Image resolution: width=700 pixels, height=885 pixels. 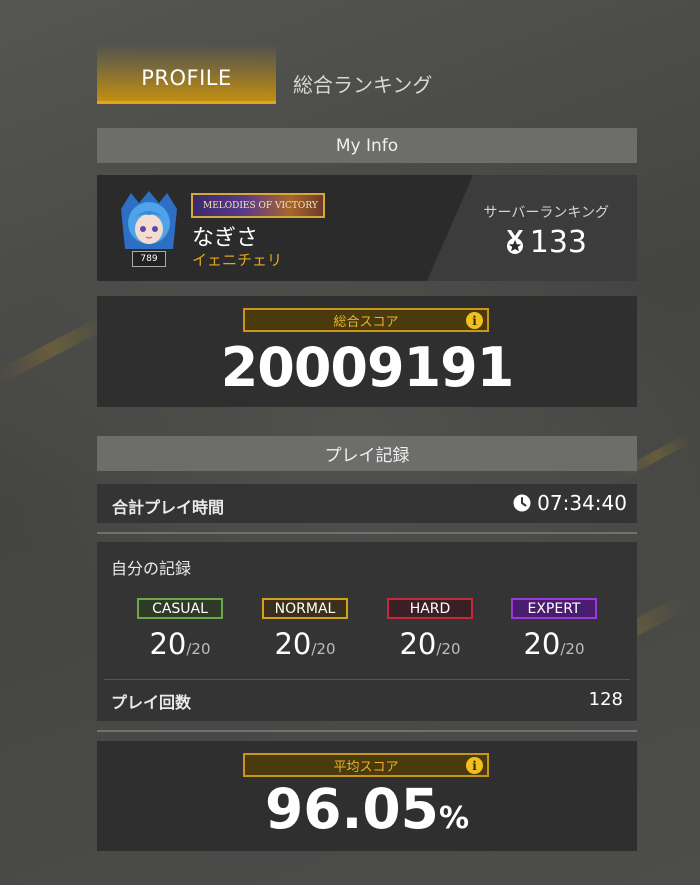 I want to click on clock-icon, so click(x=522, y=503).